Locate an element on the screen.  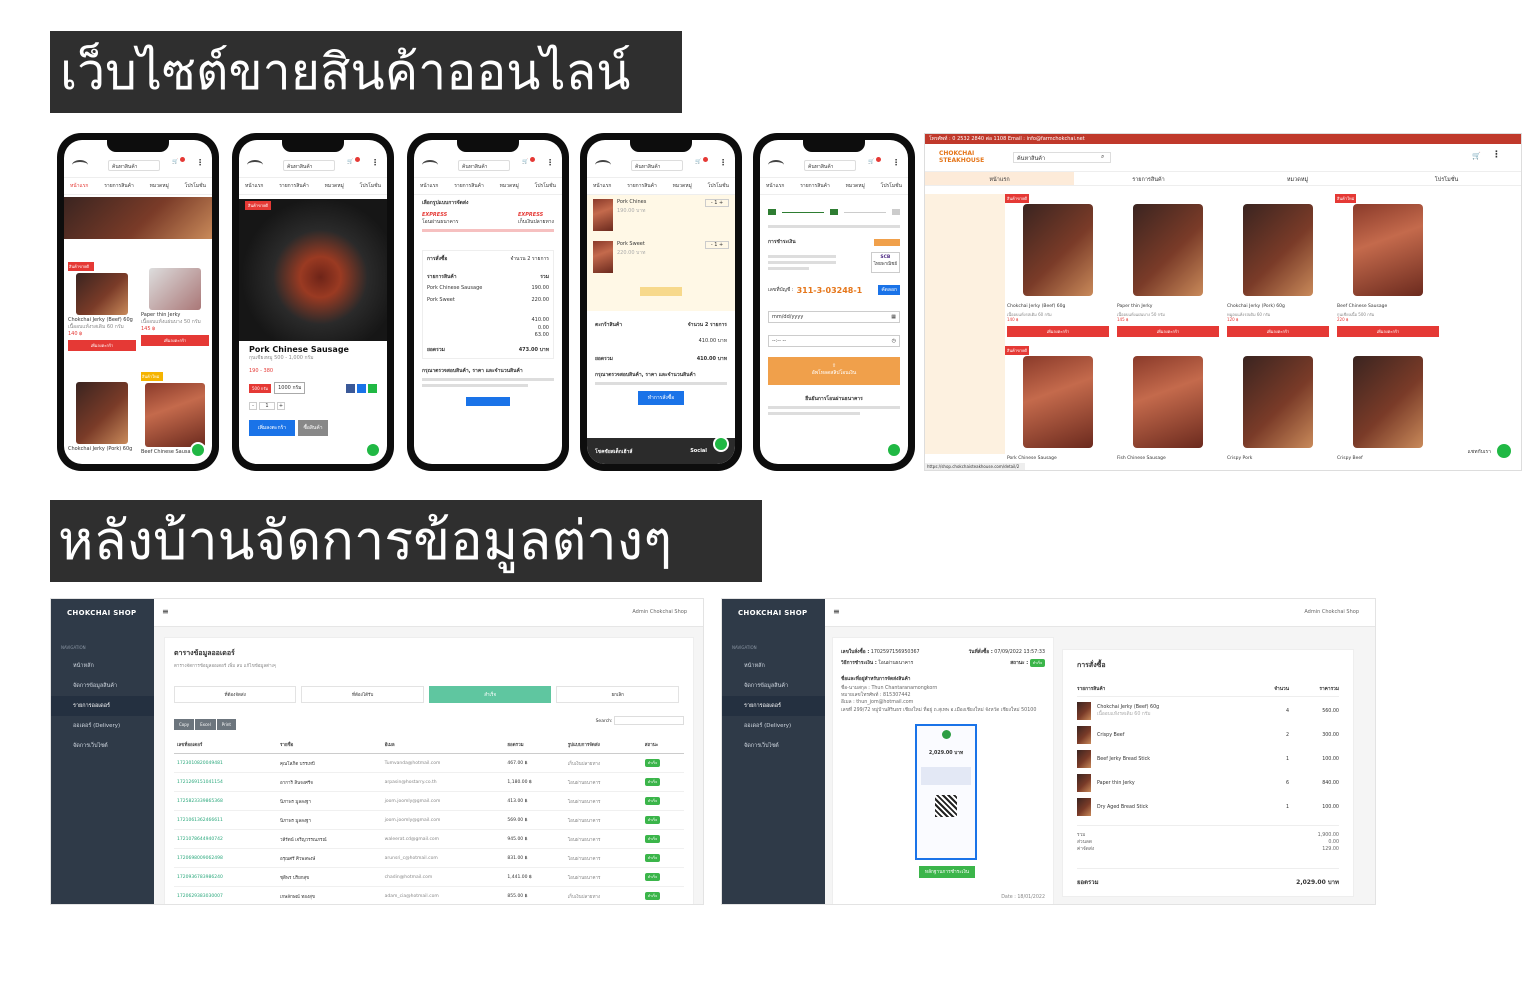
column-header: ยอดรวม is located at coordinates (534, 745).